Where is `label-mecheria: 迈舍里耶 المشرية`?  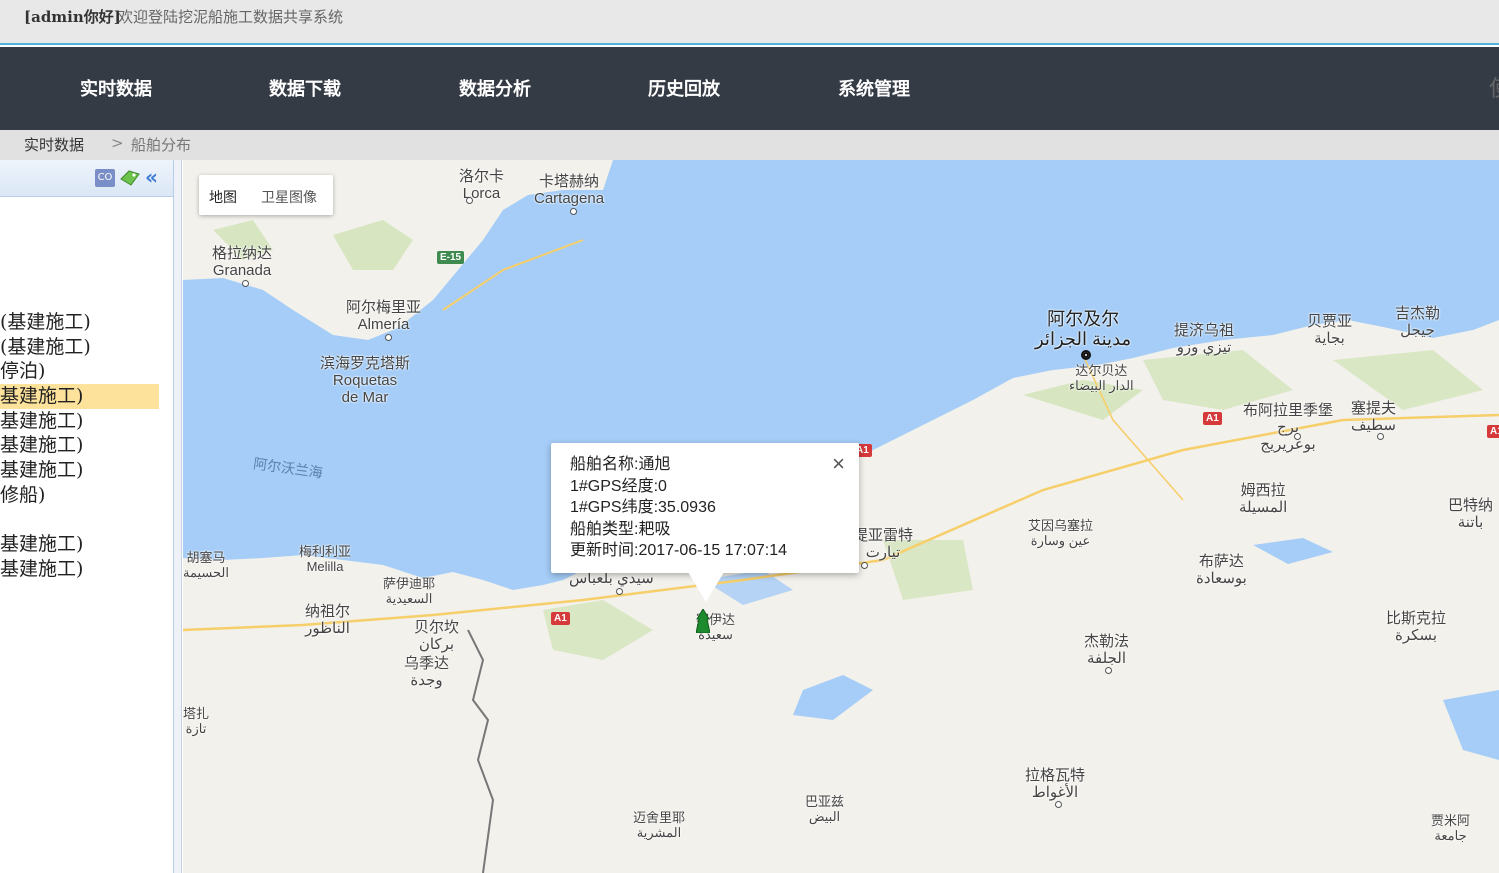
label-mecheria: 迈舍里耶 المشرية is located at coordinates (659, 825).